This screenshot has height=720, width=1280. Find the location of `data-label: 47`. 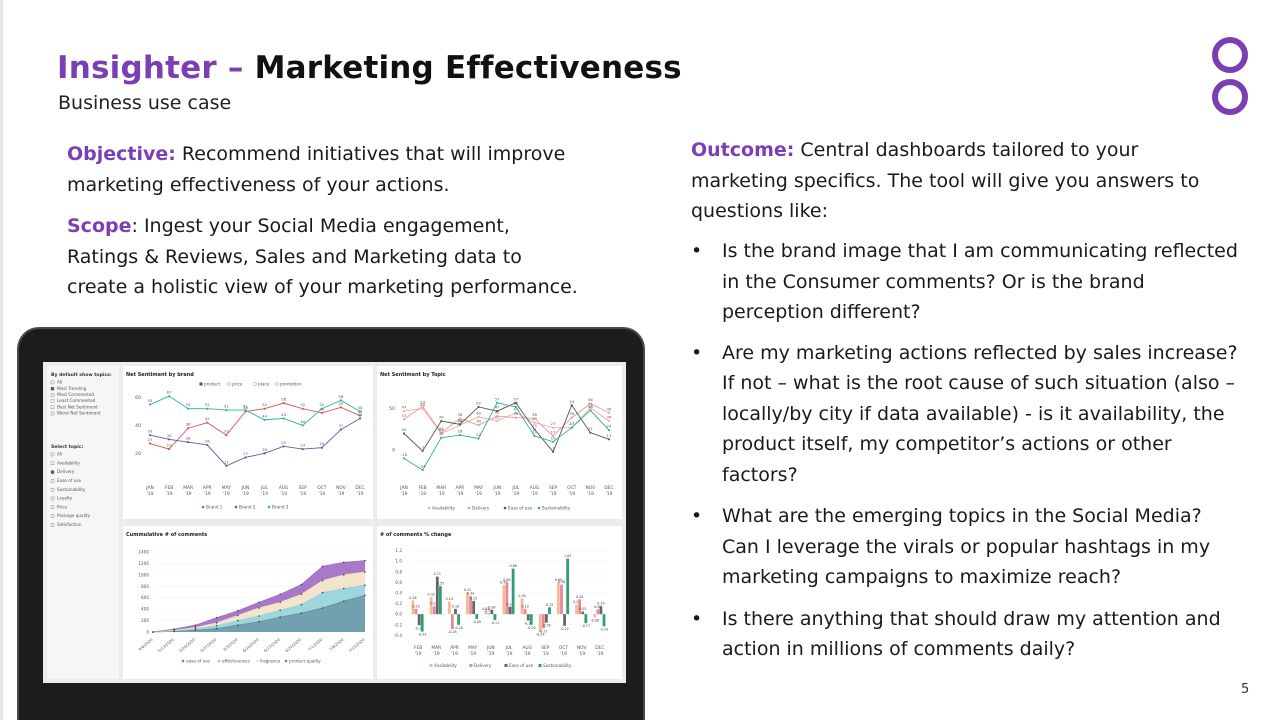

data-label: 47 is located at coordinates (404, 407).